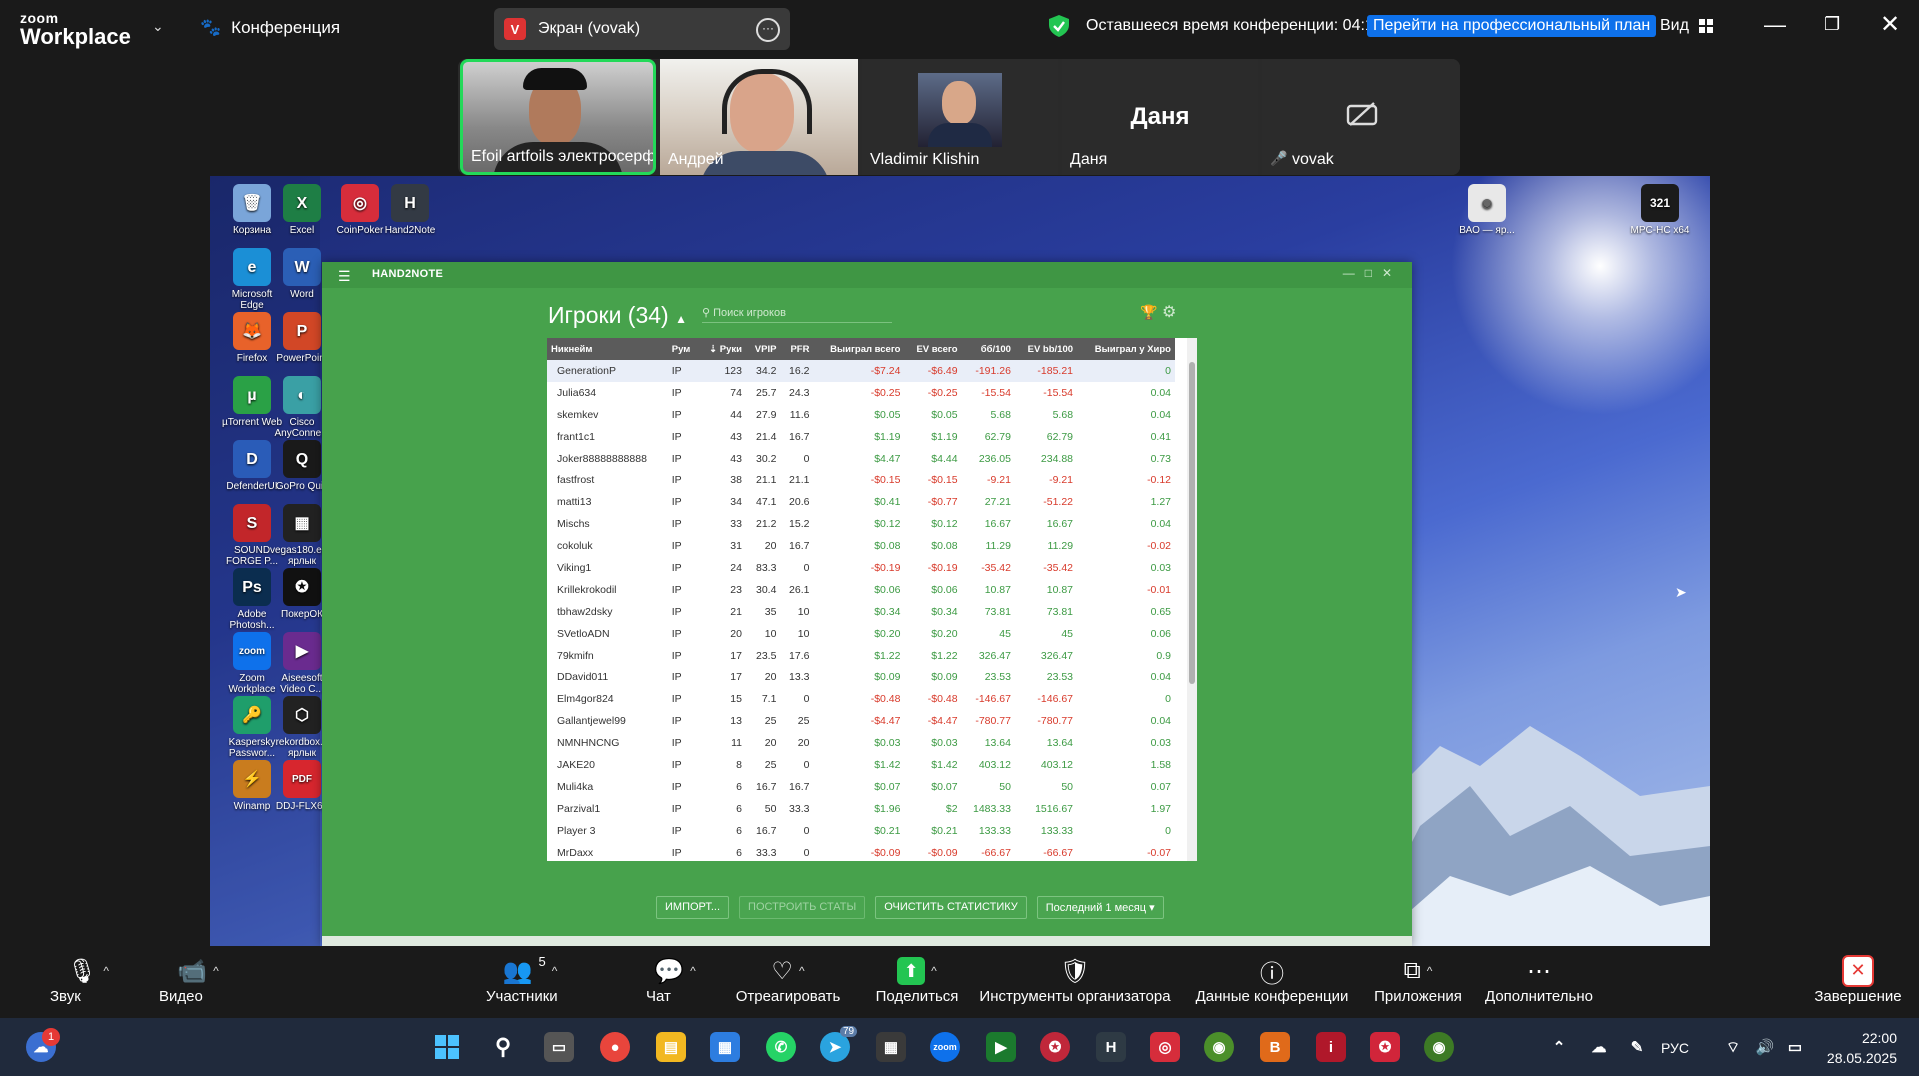 Image resolution: width=1919 pixels, height=1076 pixels. Describe the element at coordinates (802, 907) in the screenshot. I see `build-stats-button: ПОСТРОИТЬ СТАТЫ` at that location.